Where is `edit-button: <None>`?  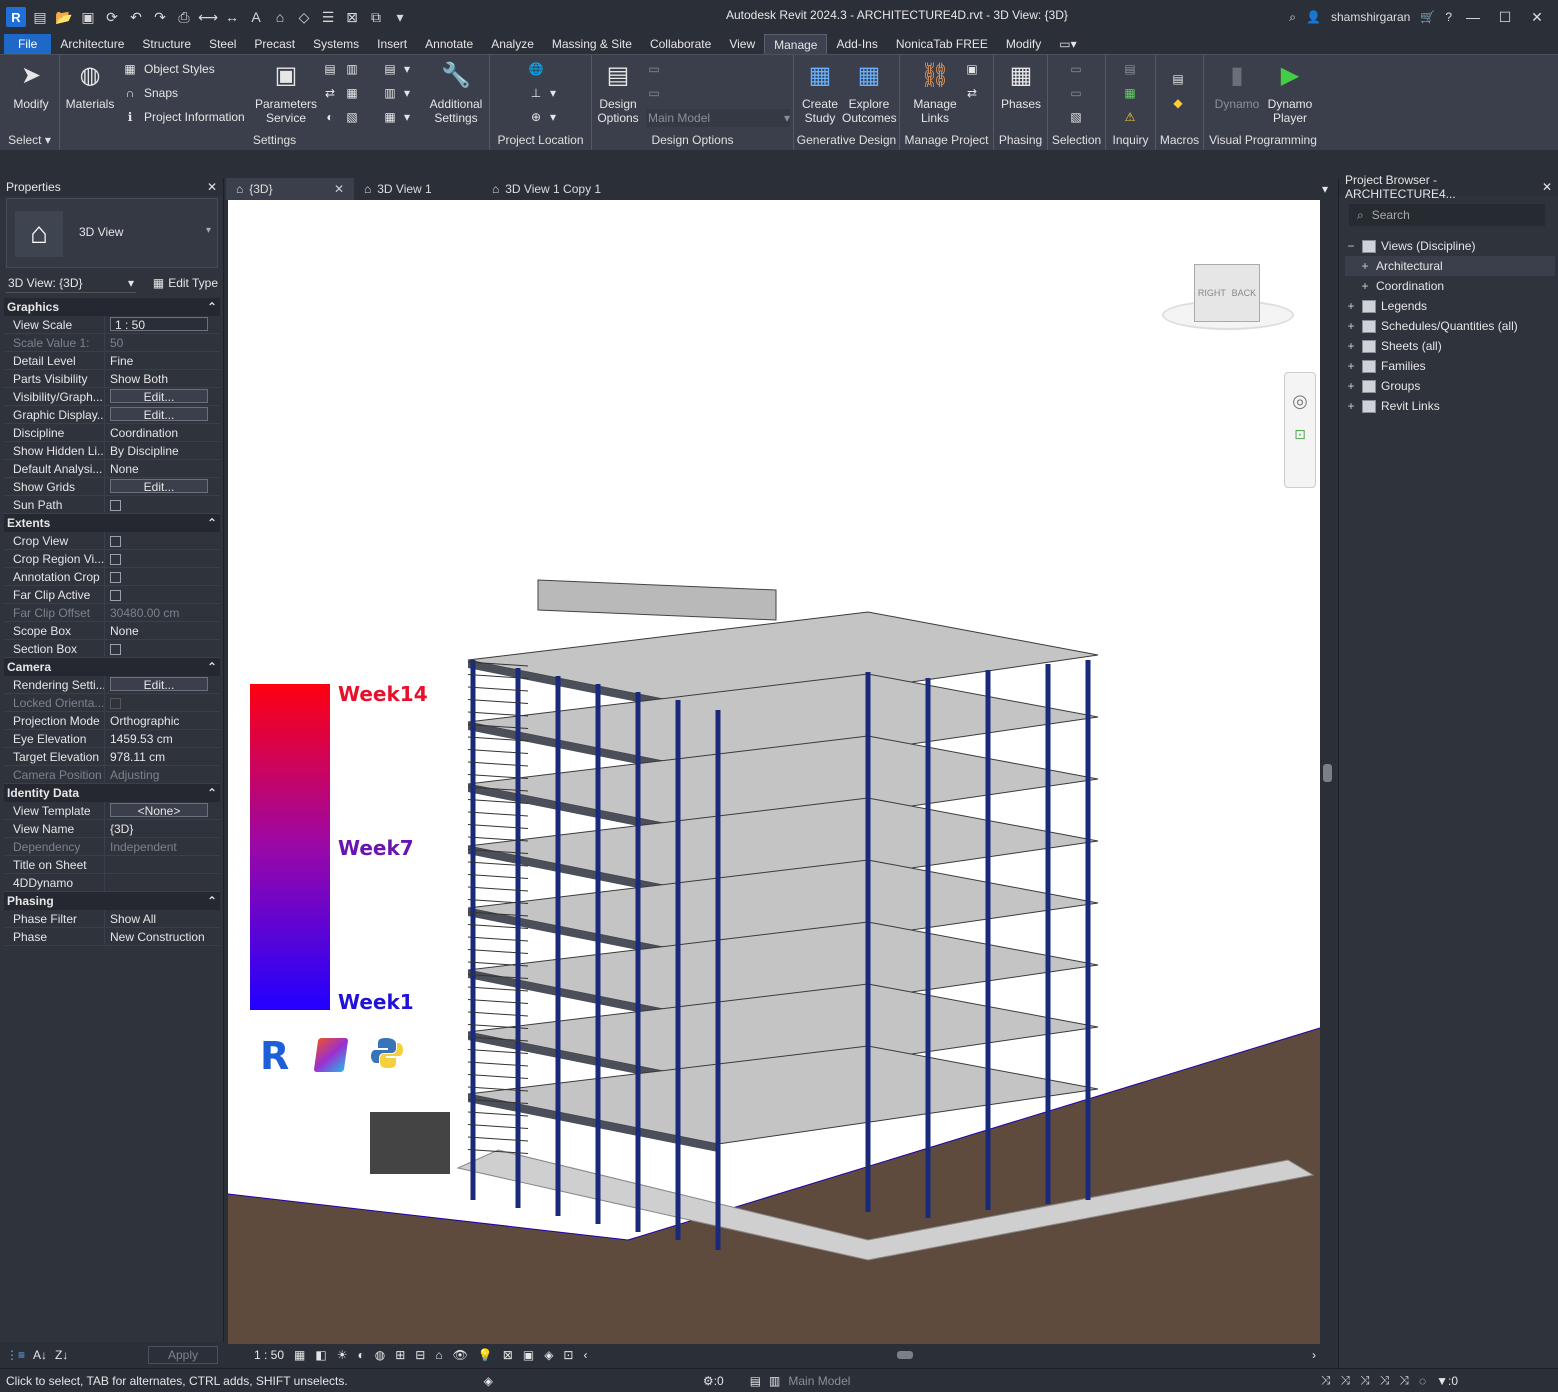 edit-button: <None> is located at coordinates (159, 810).